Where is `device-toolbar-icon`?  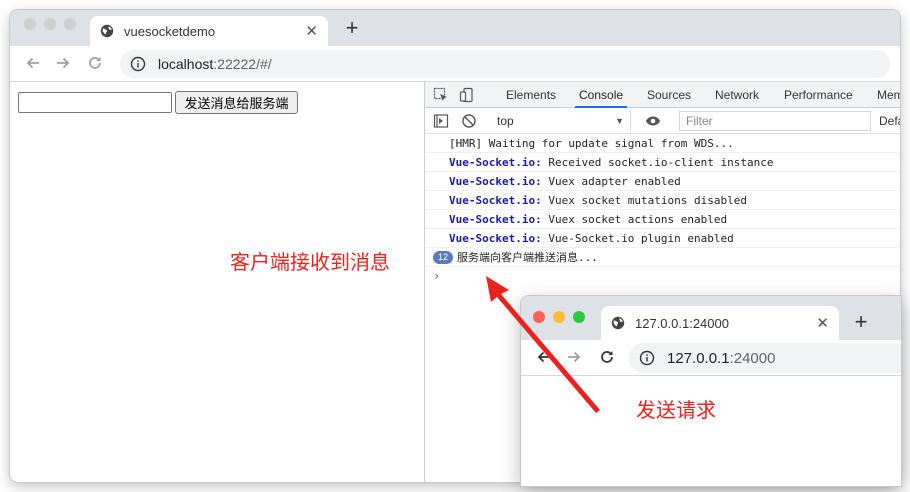 device-toolbar-icon is located at coordinates (467, 95).